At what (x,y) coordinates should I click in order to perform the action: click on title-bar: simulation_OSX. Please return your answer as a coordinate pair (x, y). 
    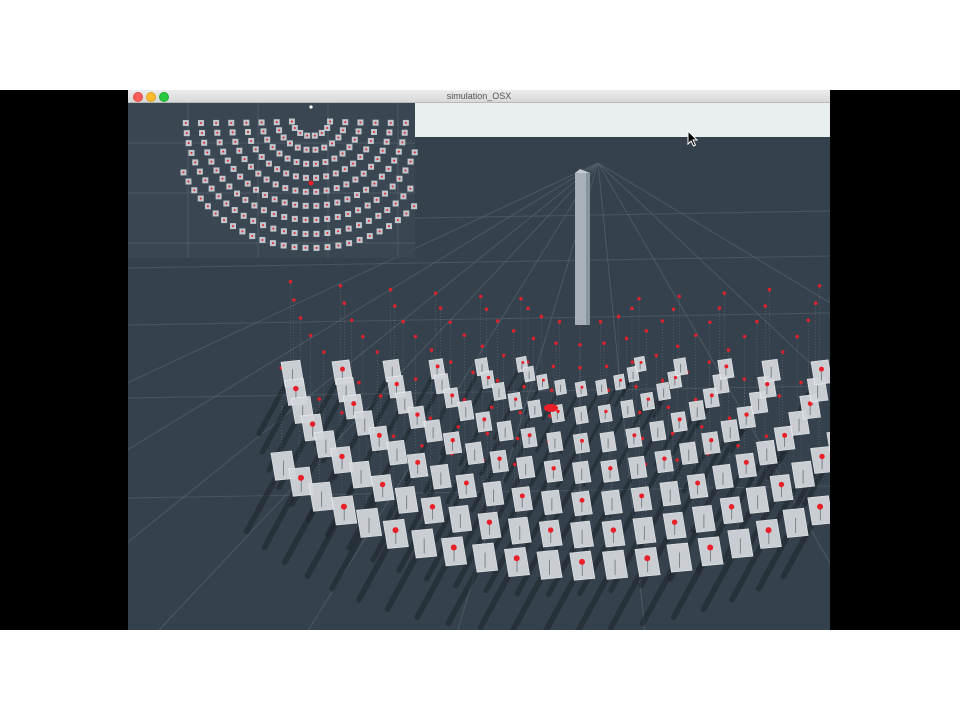
    Looking at the image, I should click on (479, 96).